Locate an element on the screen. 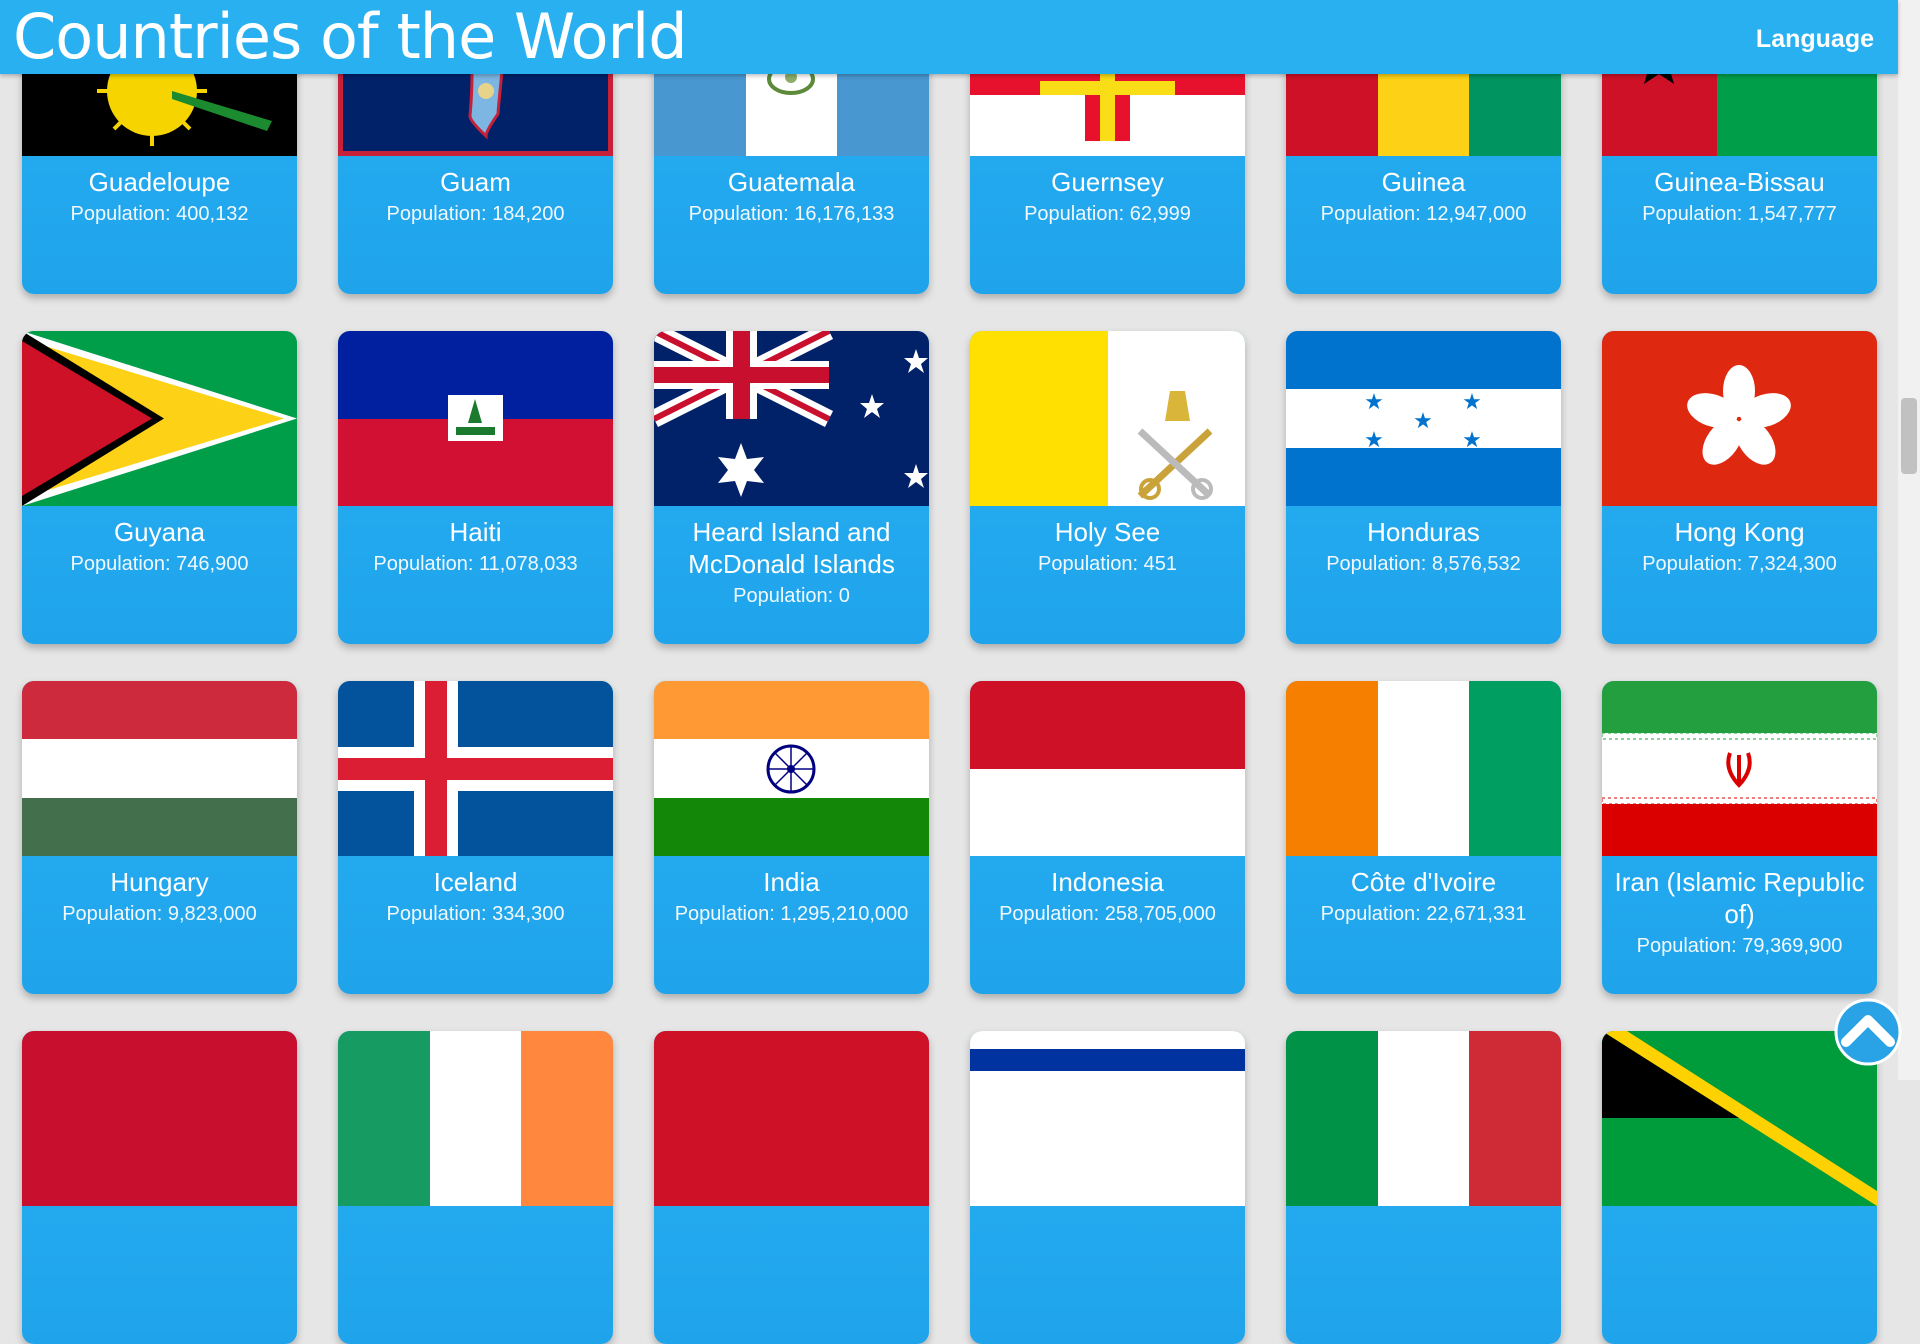  scroll-to-top-button is located at coordinates (1868, 1032).